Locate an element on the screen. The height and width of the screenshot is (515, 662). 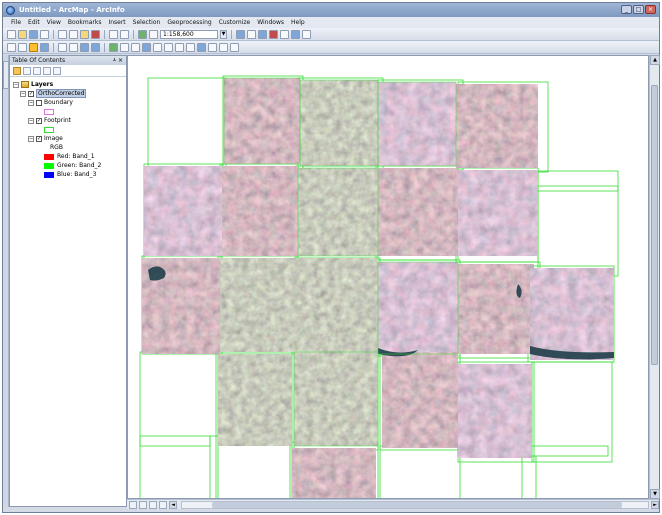
chevron-down-icon: ▼ is located at coordinates (223, 34).